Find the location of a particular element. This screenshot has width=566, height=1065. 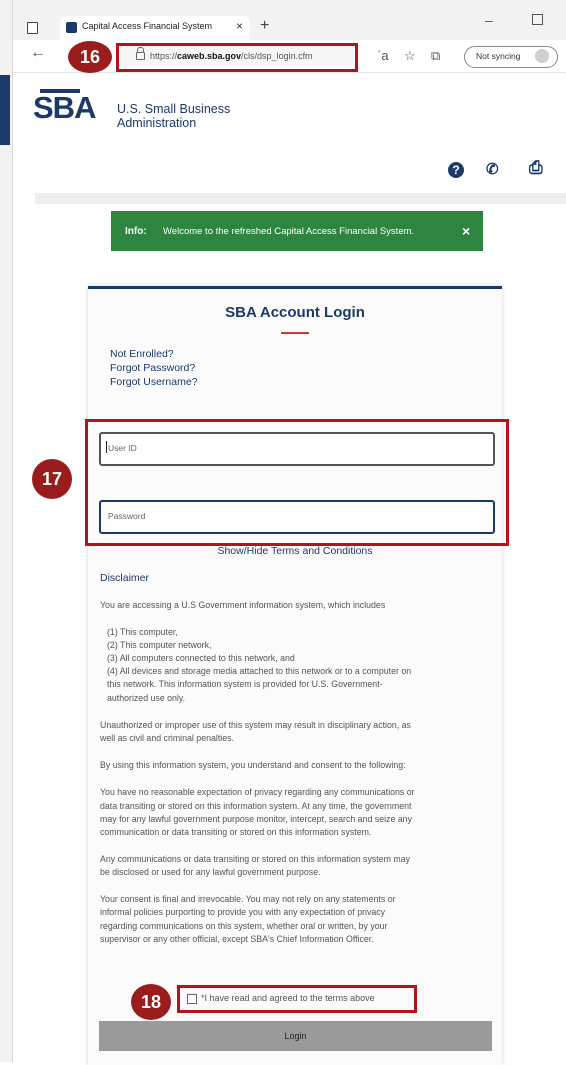

favorite-star-icon: ☆ is located at coordinates (410, 56).